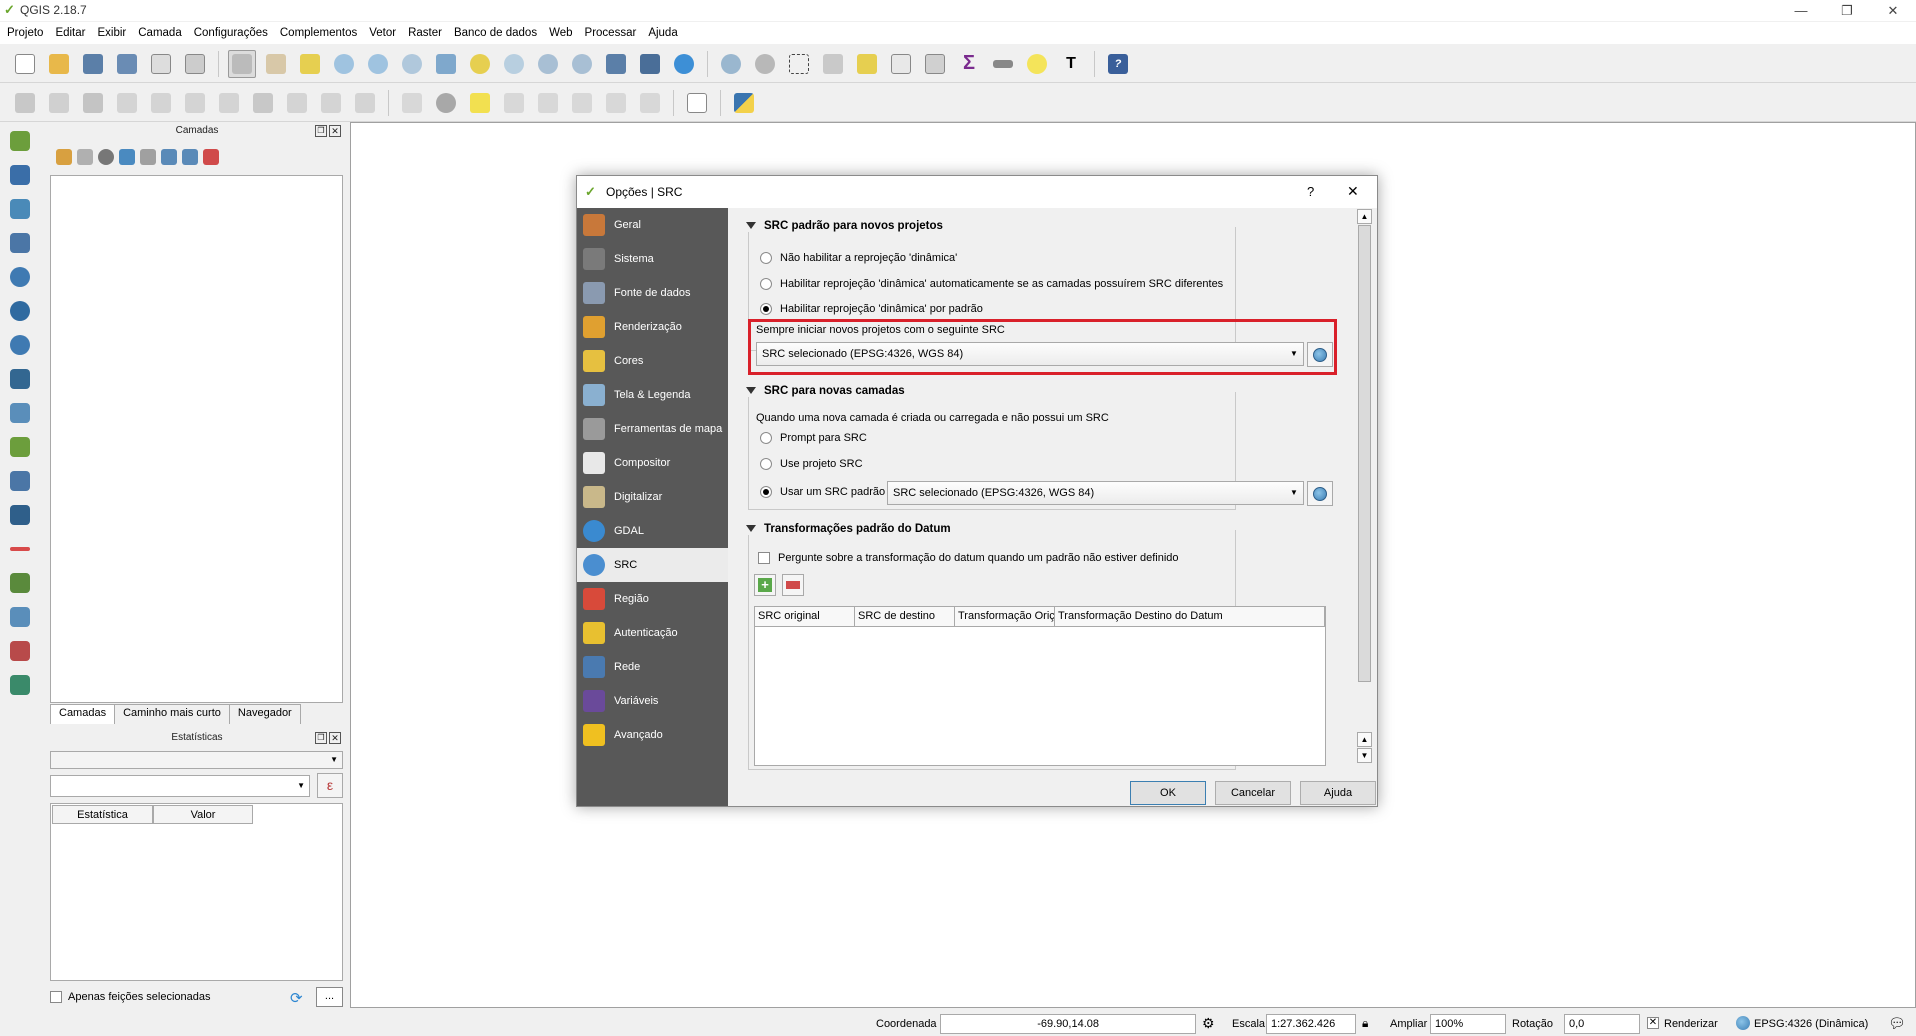 The height and width of the screenshot is (1036, 1916). What do you see at coordinates (1364, 216) in the screenshot?
I see `scroll-up-icon: ▲` at bounding box center [1364, 216].